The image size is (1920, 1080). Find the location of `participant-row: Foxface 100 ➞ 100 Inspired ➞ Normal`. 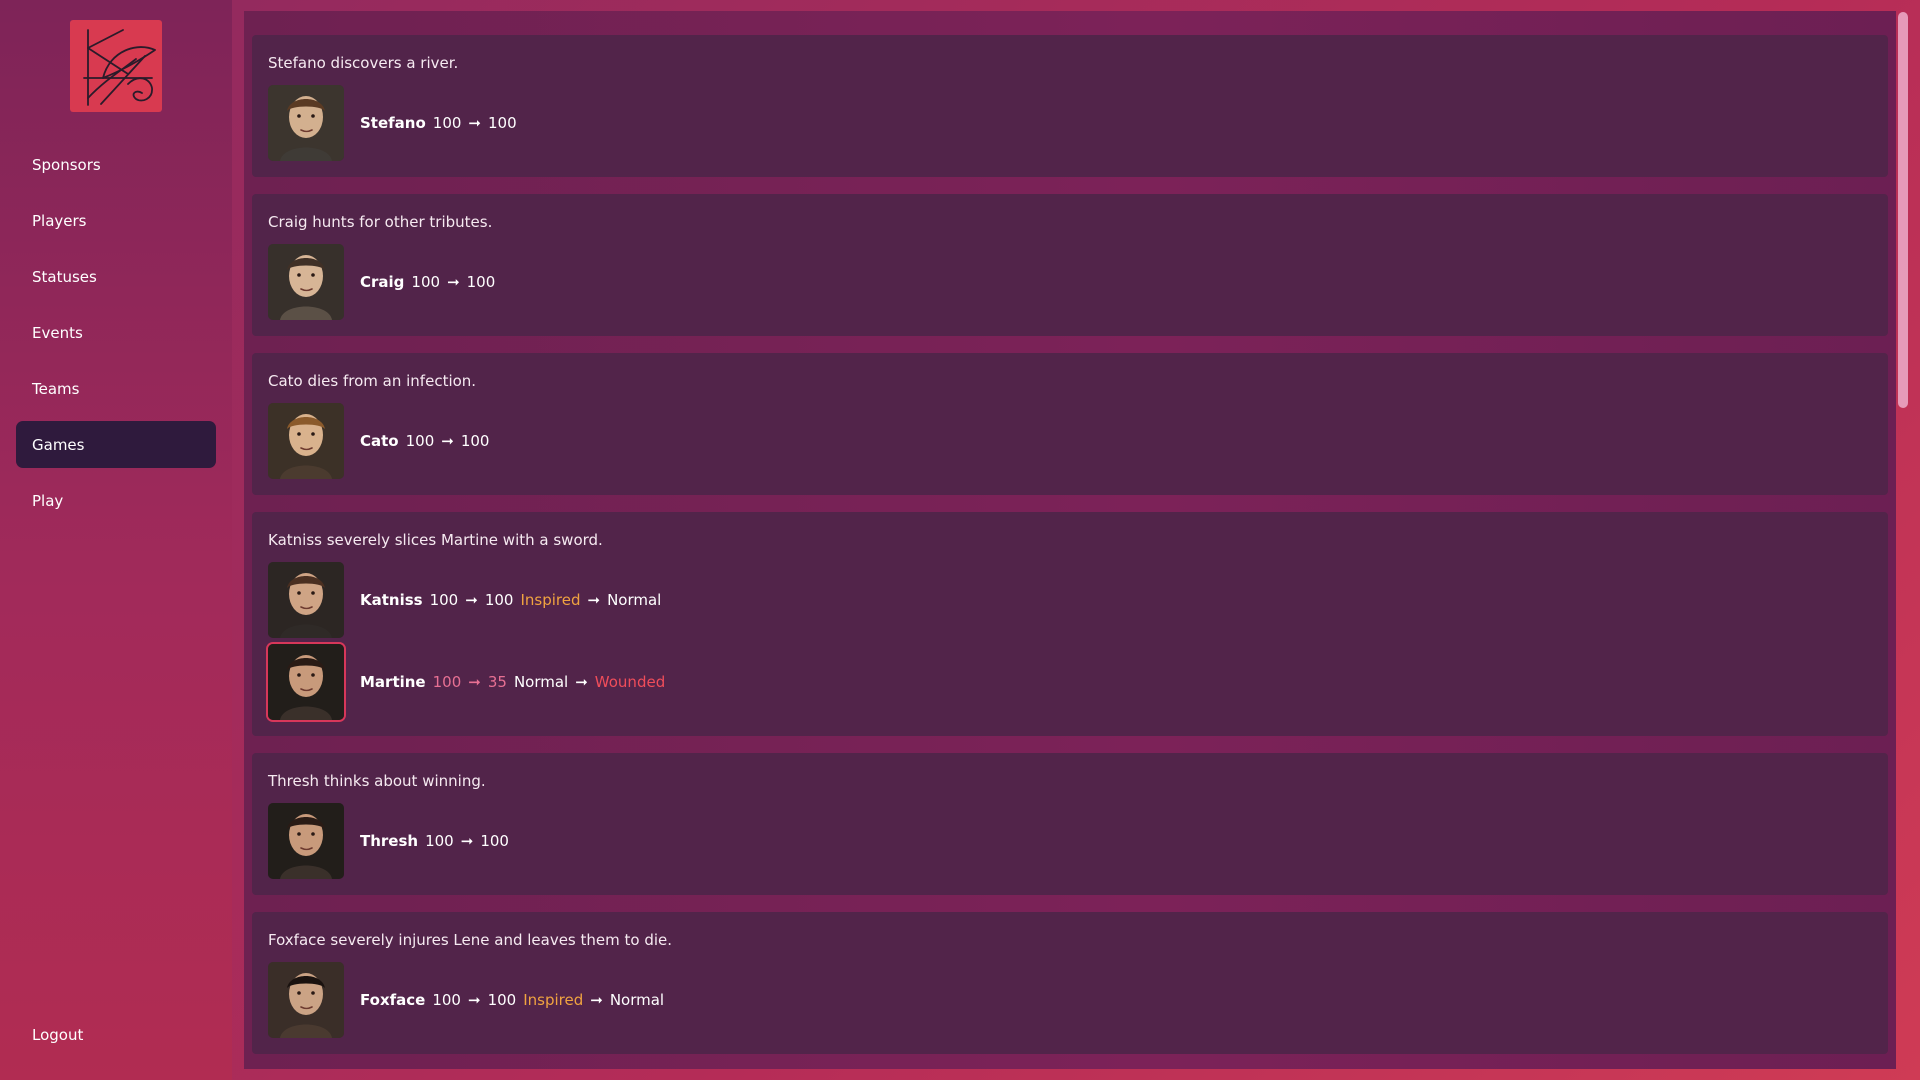

participant-row: Foxface 100 ➞ 100 Inspired ➞ Normal is located at coordinates (1070, 1000).